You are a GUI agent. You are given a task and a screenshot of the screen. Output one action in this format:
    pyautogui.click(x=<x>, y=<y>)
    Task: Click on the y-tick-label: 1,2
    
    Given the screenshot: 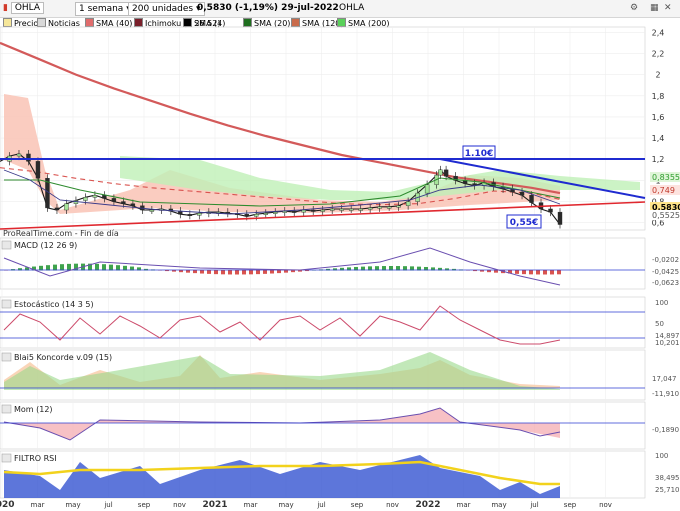 What is the action you would take?
    pyautogui.click(x=658, y=159)
    